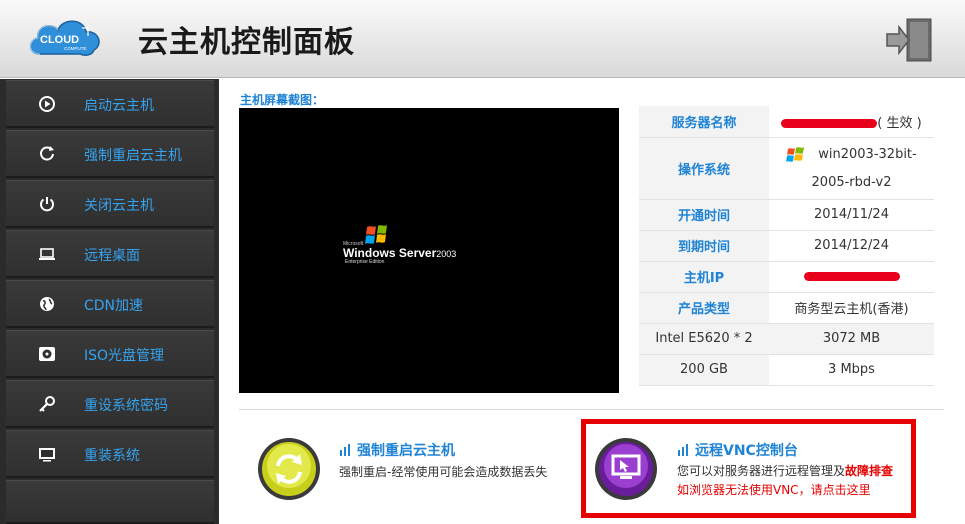 Image resolution: width=965 pixels, height=524 pixels. I want to click on force-restart-desc: 强制重启-经常使用可能会造成数据丢失, so click(443, 472).